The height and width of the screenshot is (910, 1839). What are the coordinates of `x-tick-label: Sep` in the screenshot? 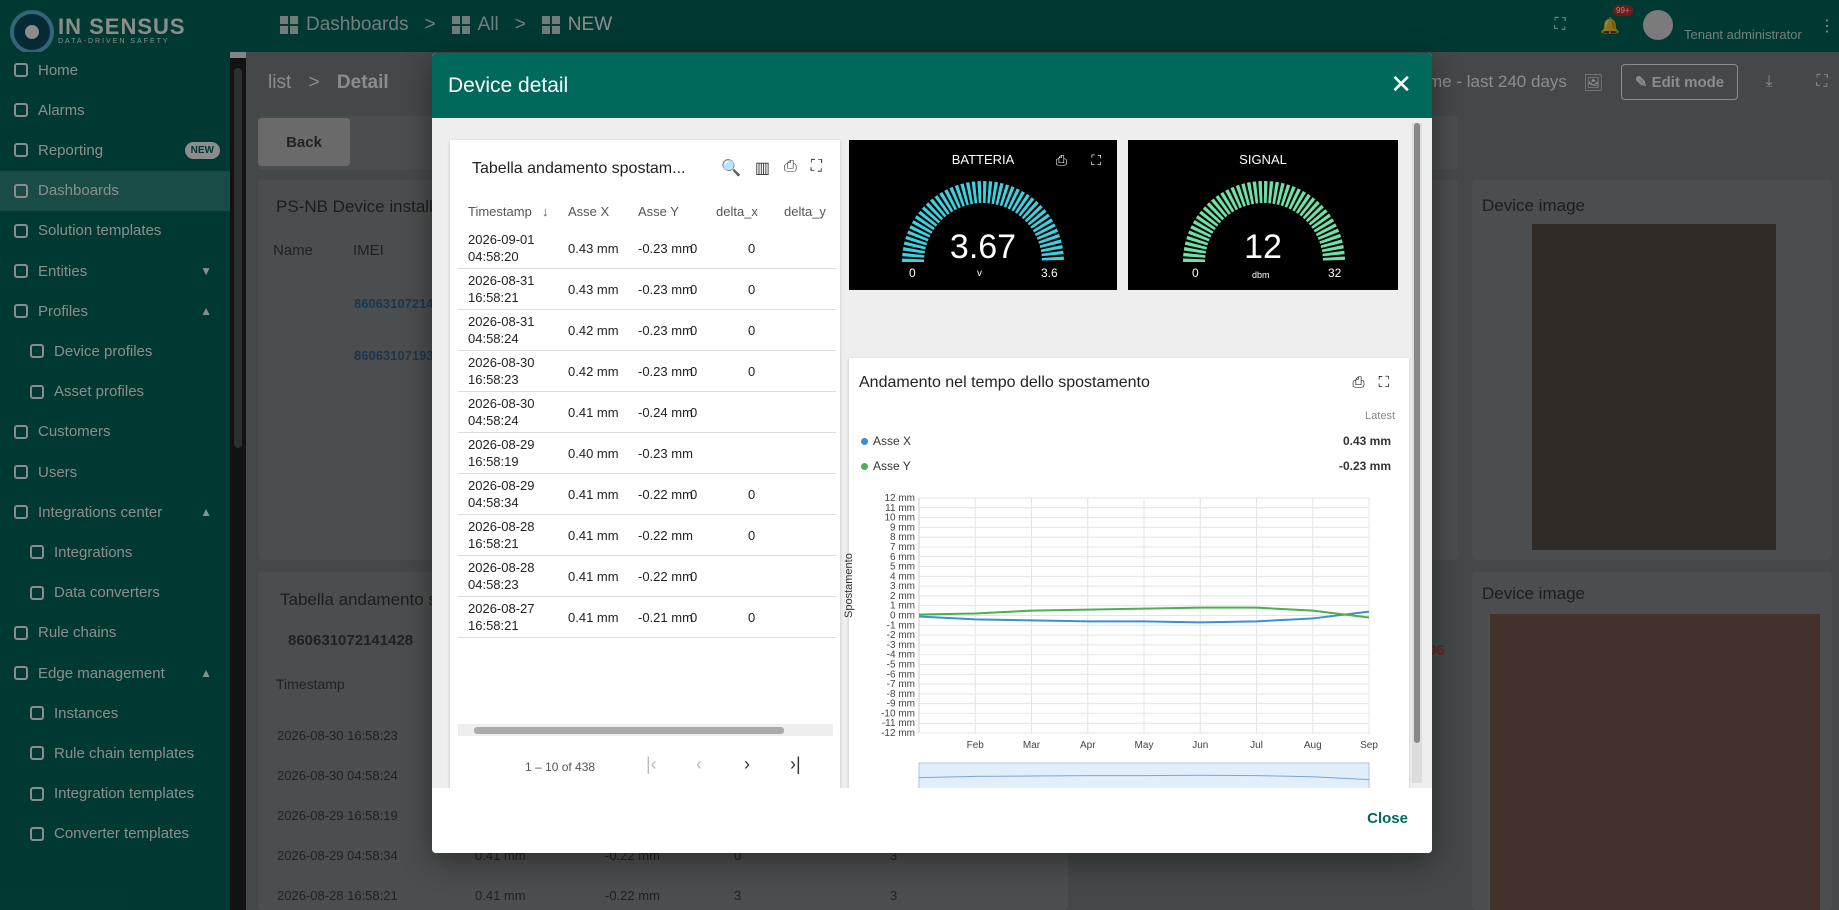 It's located at (1369, 745).